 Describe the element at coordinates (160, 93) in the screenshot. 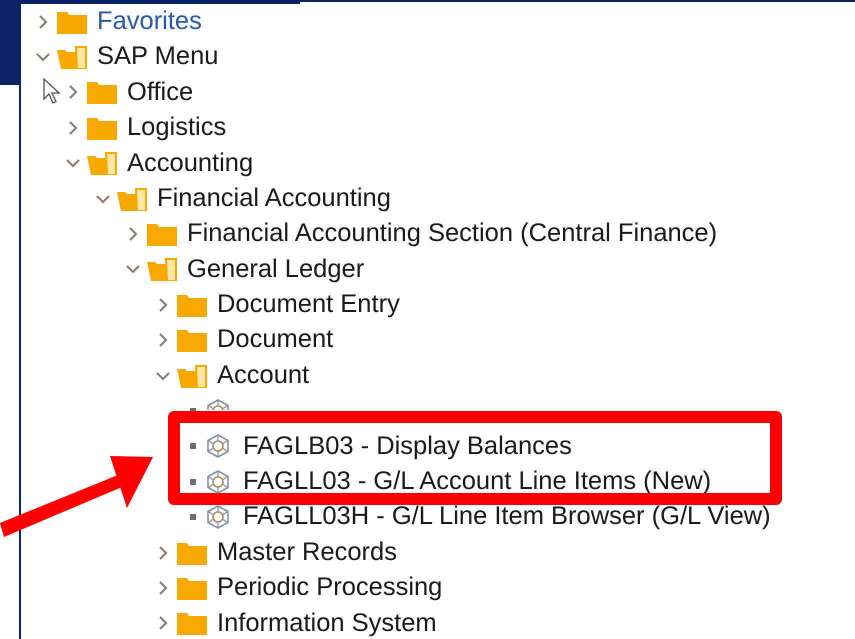

I see `menu-item: Office` at that location.